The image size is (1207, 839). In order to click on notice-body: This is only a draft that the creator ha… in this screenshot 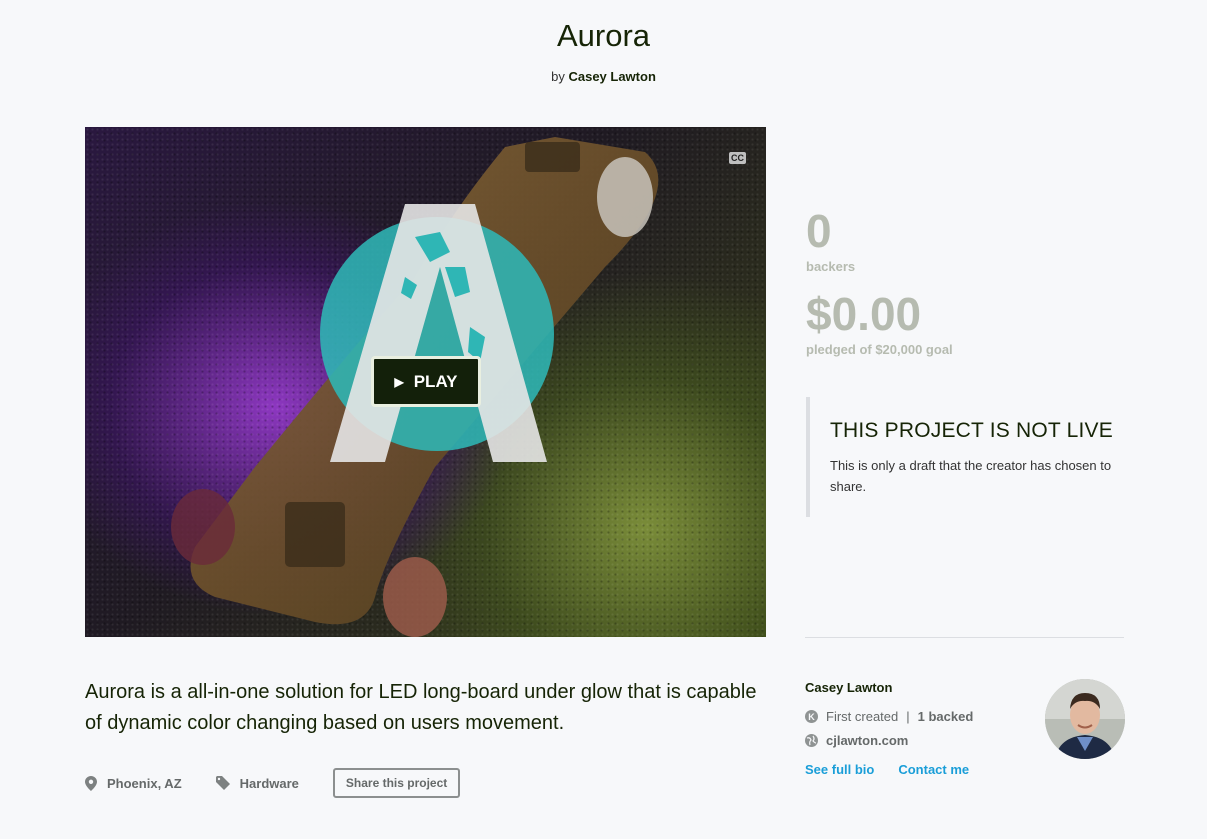, I will do `click(971, 476)`.